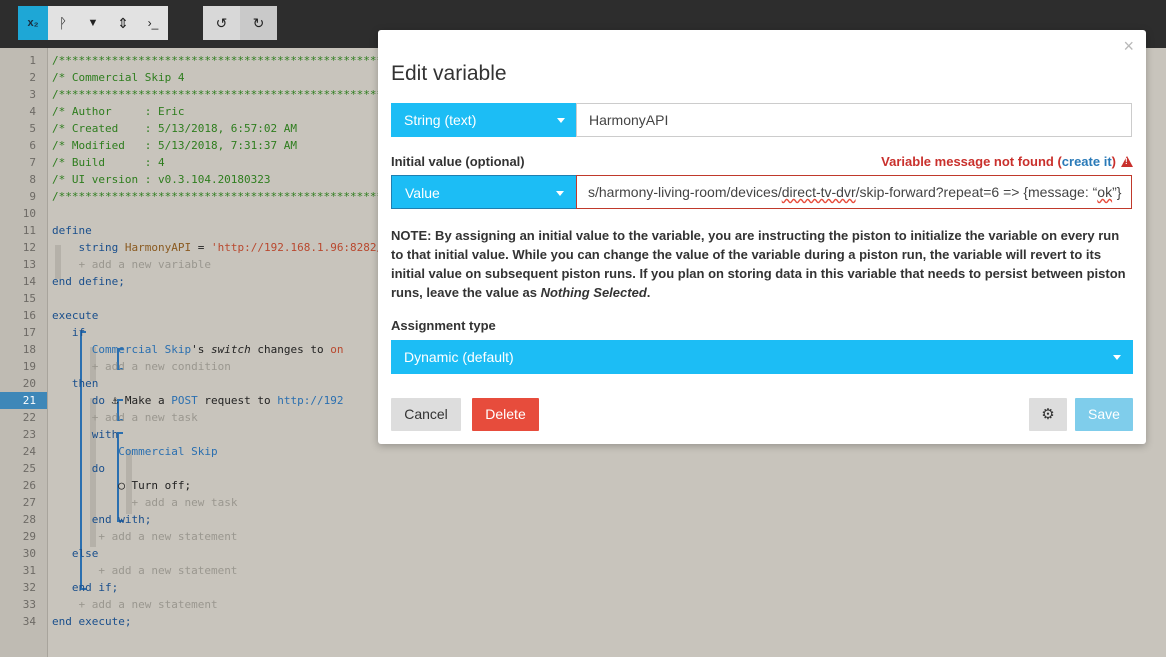 This screenshot has width=1166, height=657. Describe the element at coordinates (29, 366) in the screenshot. I see `line-number: 19` at that location.